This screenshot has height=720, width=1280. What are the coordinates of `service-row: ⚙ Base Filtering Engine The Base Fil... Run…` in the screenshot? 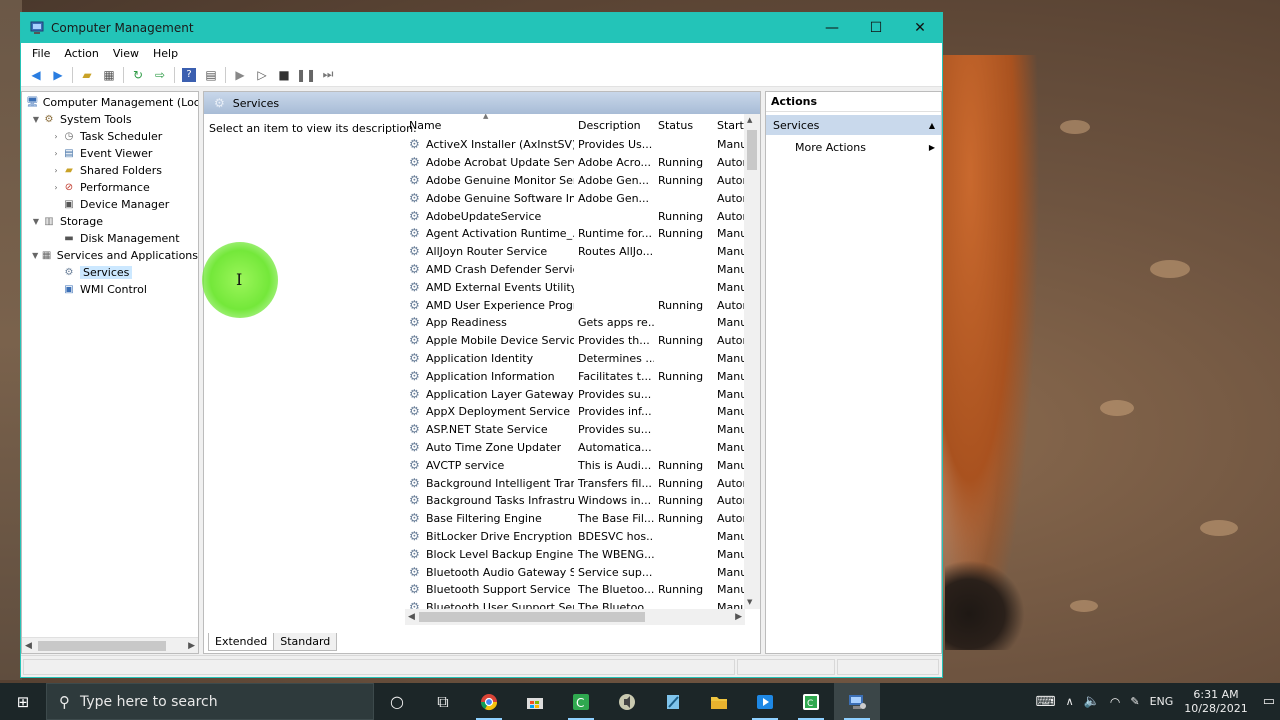 It's located at (583, 519).